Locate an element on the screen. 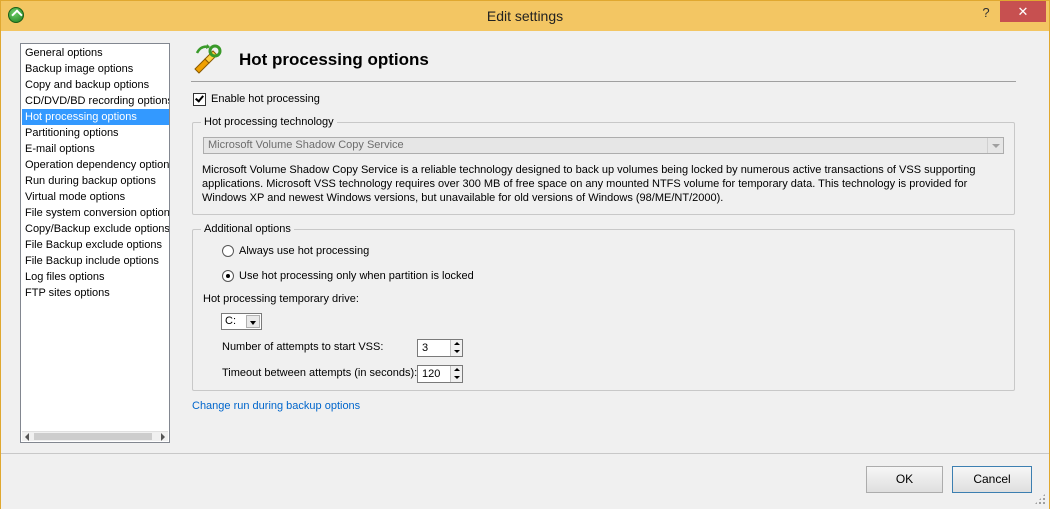 The height and width of the screenshot is (509, 1050). timeout-spin-buttons is located at coordinates (456, 374).